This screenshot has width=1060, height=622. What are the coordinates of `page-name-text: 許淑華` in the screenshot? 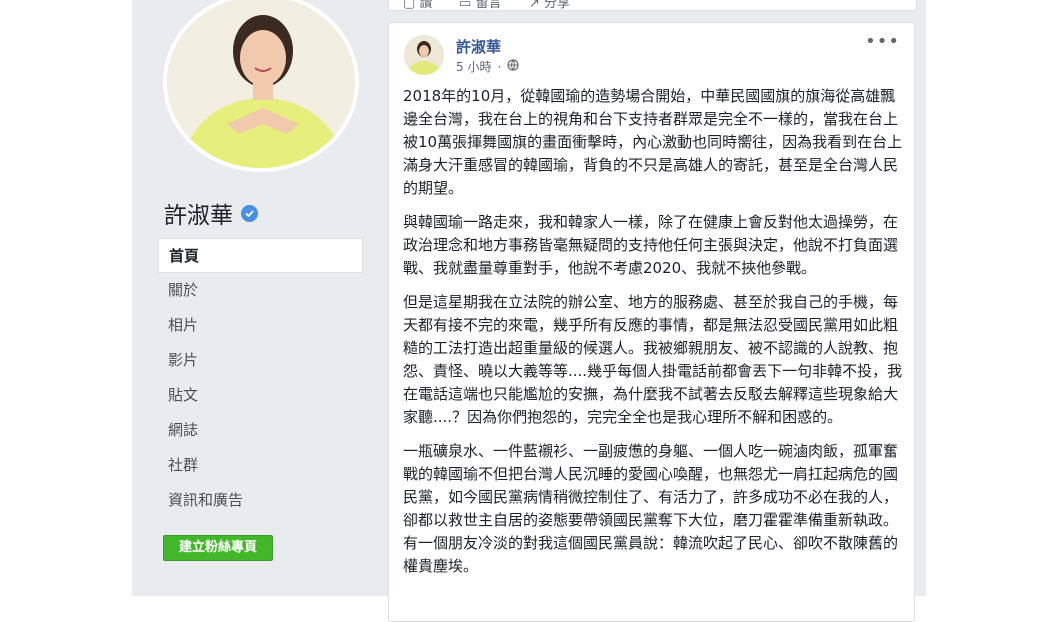 It's located at (198, 216).